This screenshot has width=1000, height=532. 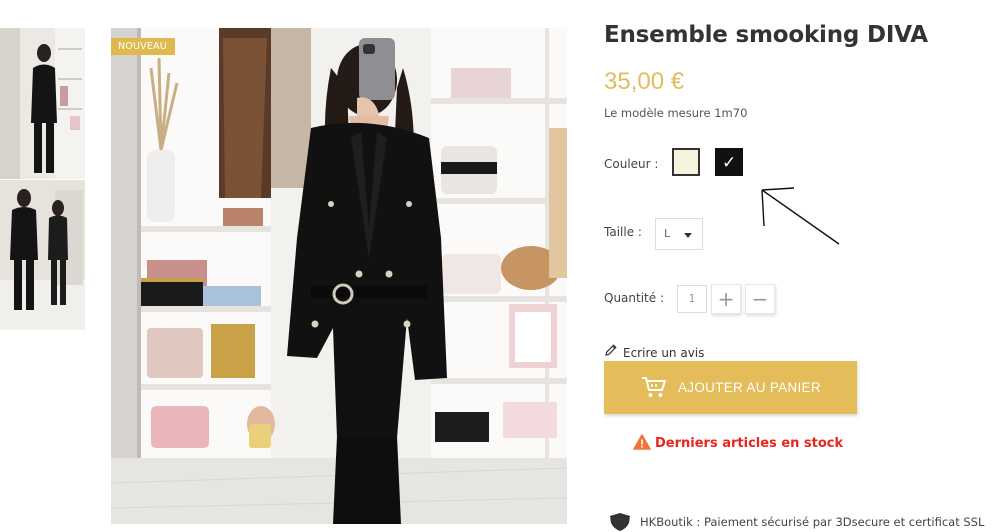 I want to click on size-select: L, so click(x=679, y=234).